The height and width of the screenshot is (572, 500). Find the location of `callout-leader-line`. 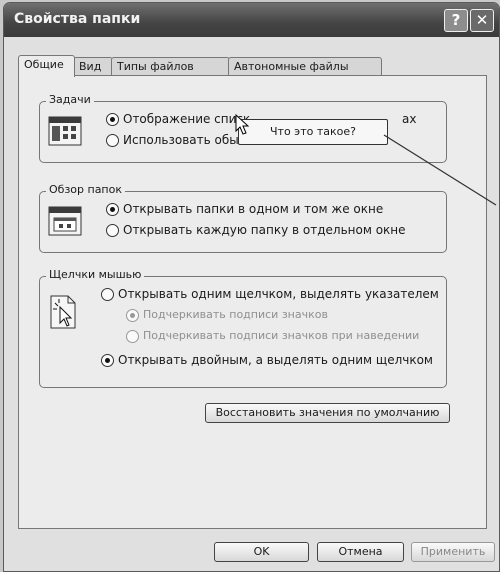

callout-leader-line is located at coordinates (440, 170).